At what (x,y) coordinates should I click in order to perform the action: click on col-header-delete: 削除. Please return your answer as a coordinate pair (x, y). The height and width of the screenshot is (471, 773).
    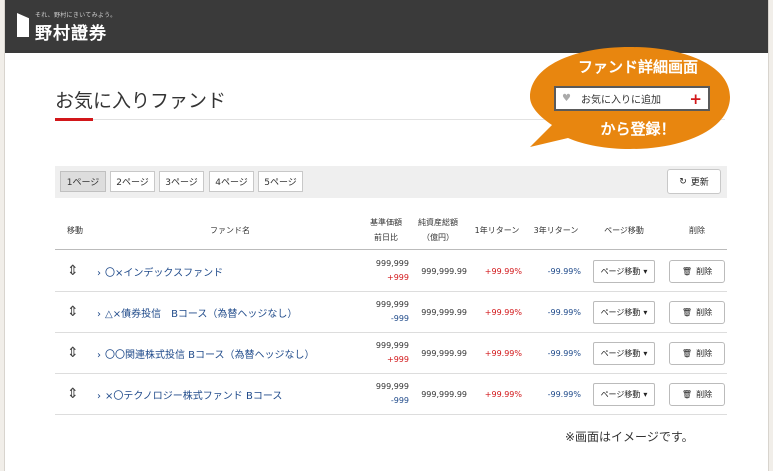
    Looking at the image, I should click on (697, 230).